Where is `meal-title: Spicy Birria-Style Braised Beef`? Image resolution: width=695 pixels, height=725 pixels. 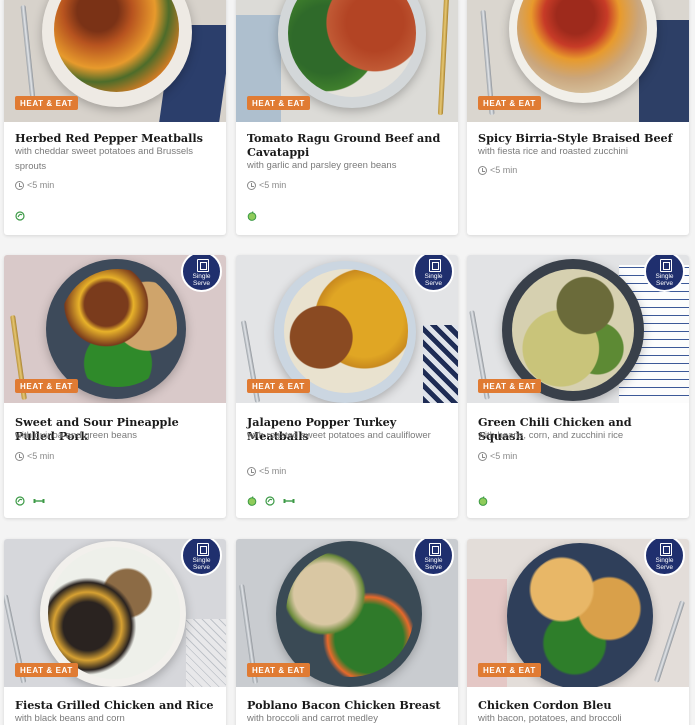
meal-title: Spicy Birria-Style Braised Beef is located at coordinates (578, 138).